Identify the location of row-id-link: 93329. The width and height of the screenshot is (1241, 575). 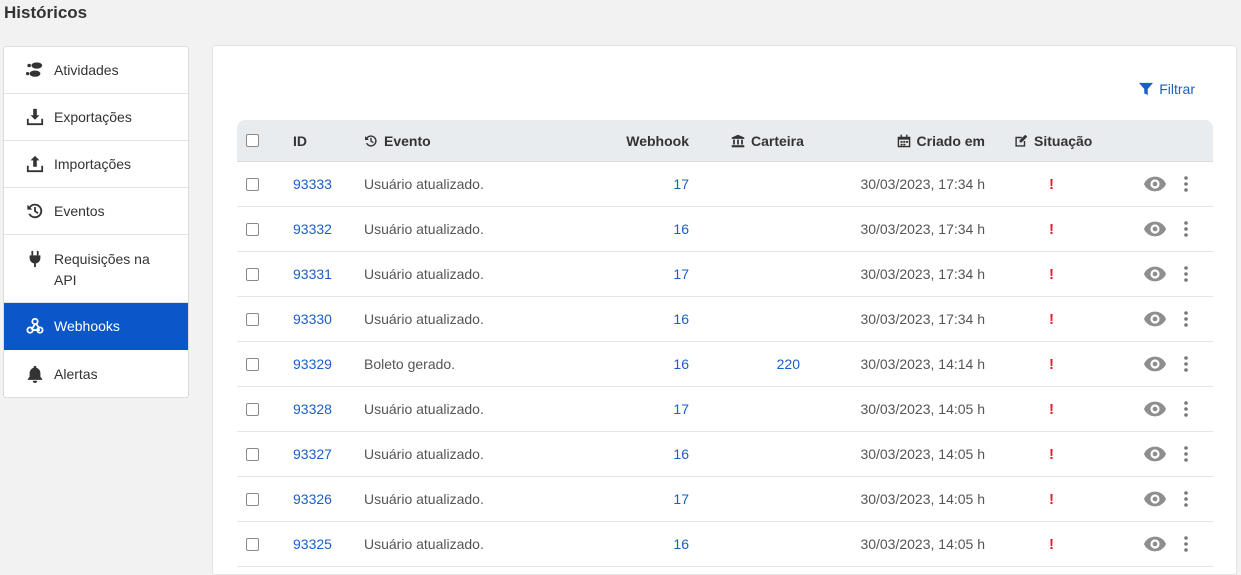
(312, 364).